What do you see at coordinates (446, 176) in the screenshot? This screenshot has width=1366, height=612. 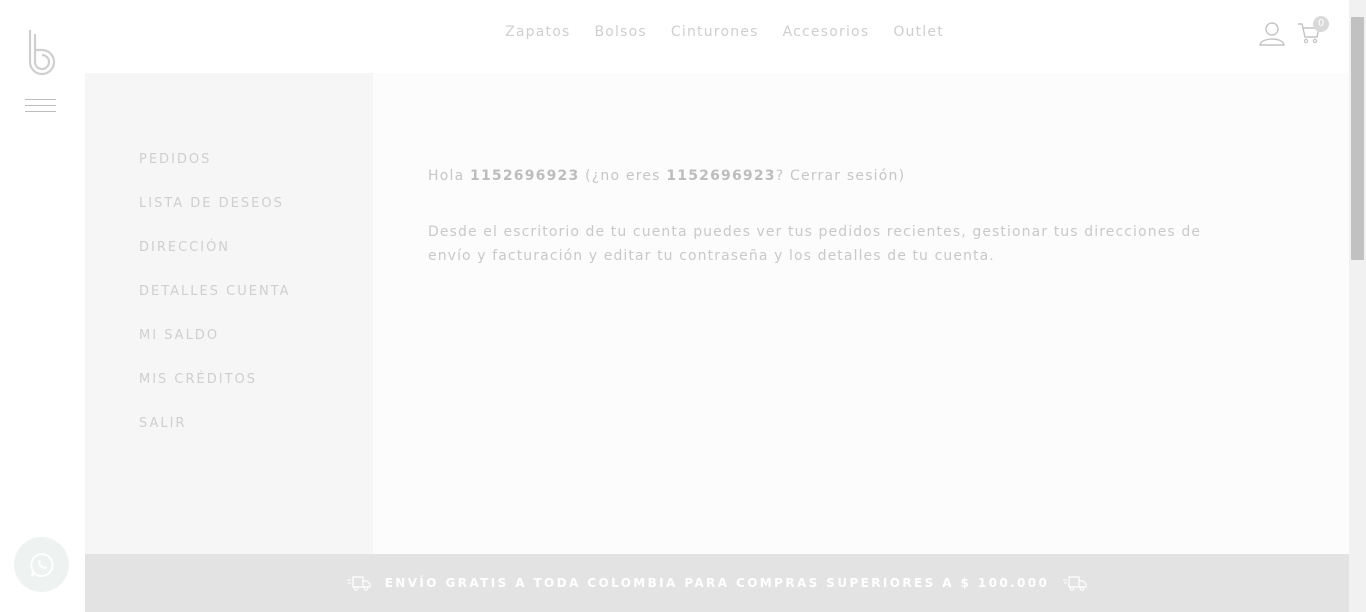 I see `greeting-hello: Hola` at bounding box center [446, 176].